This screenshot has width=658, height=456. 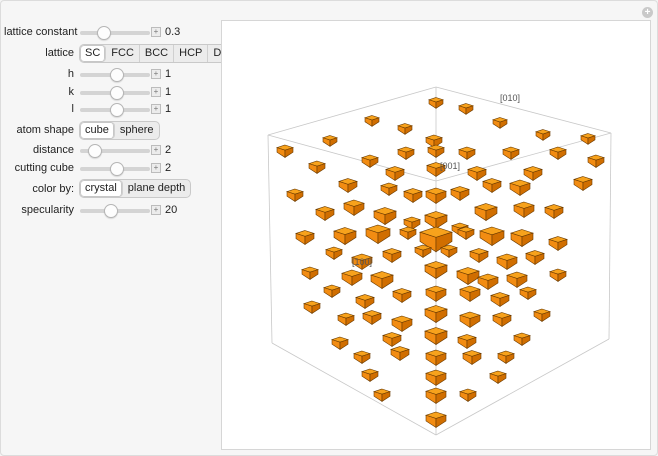 I want to click on l-plus-icon: +, so click(x=156, y=109).